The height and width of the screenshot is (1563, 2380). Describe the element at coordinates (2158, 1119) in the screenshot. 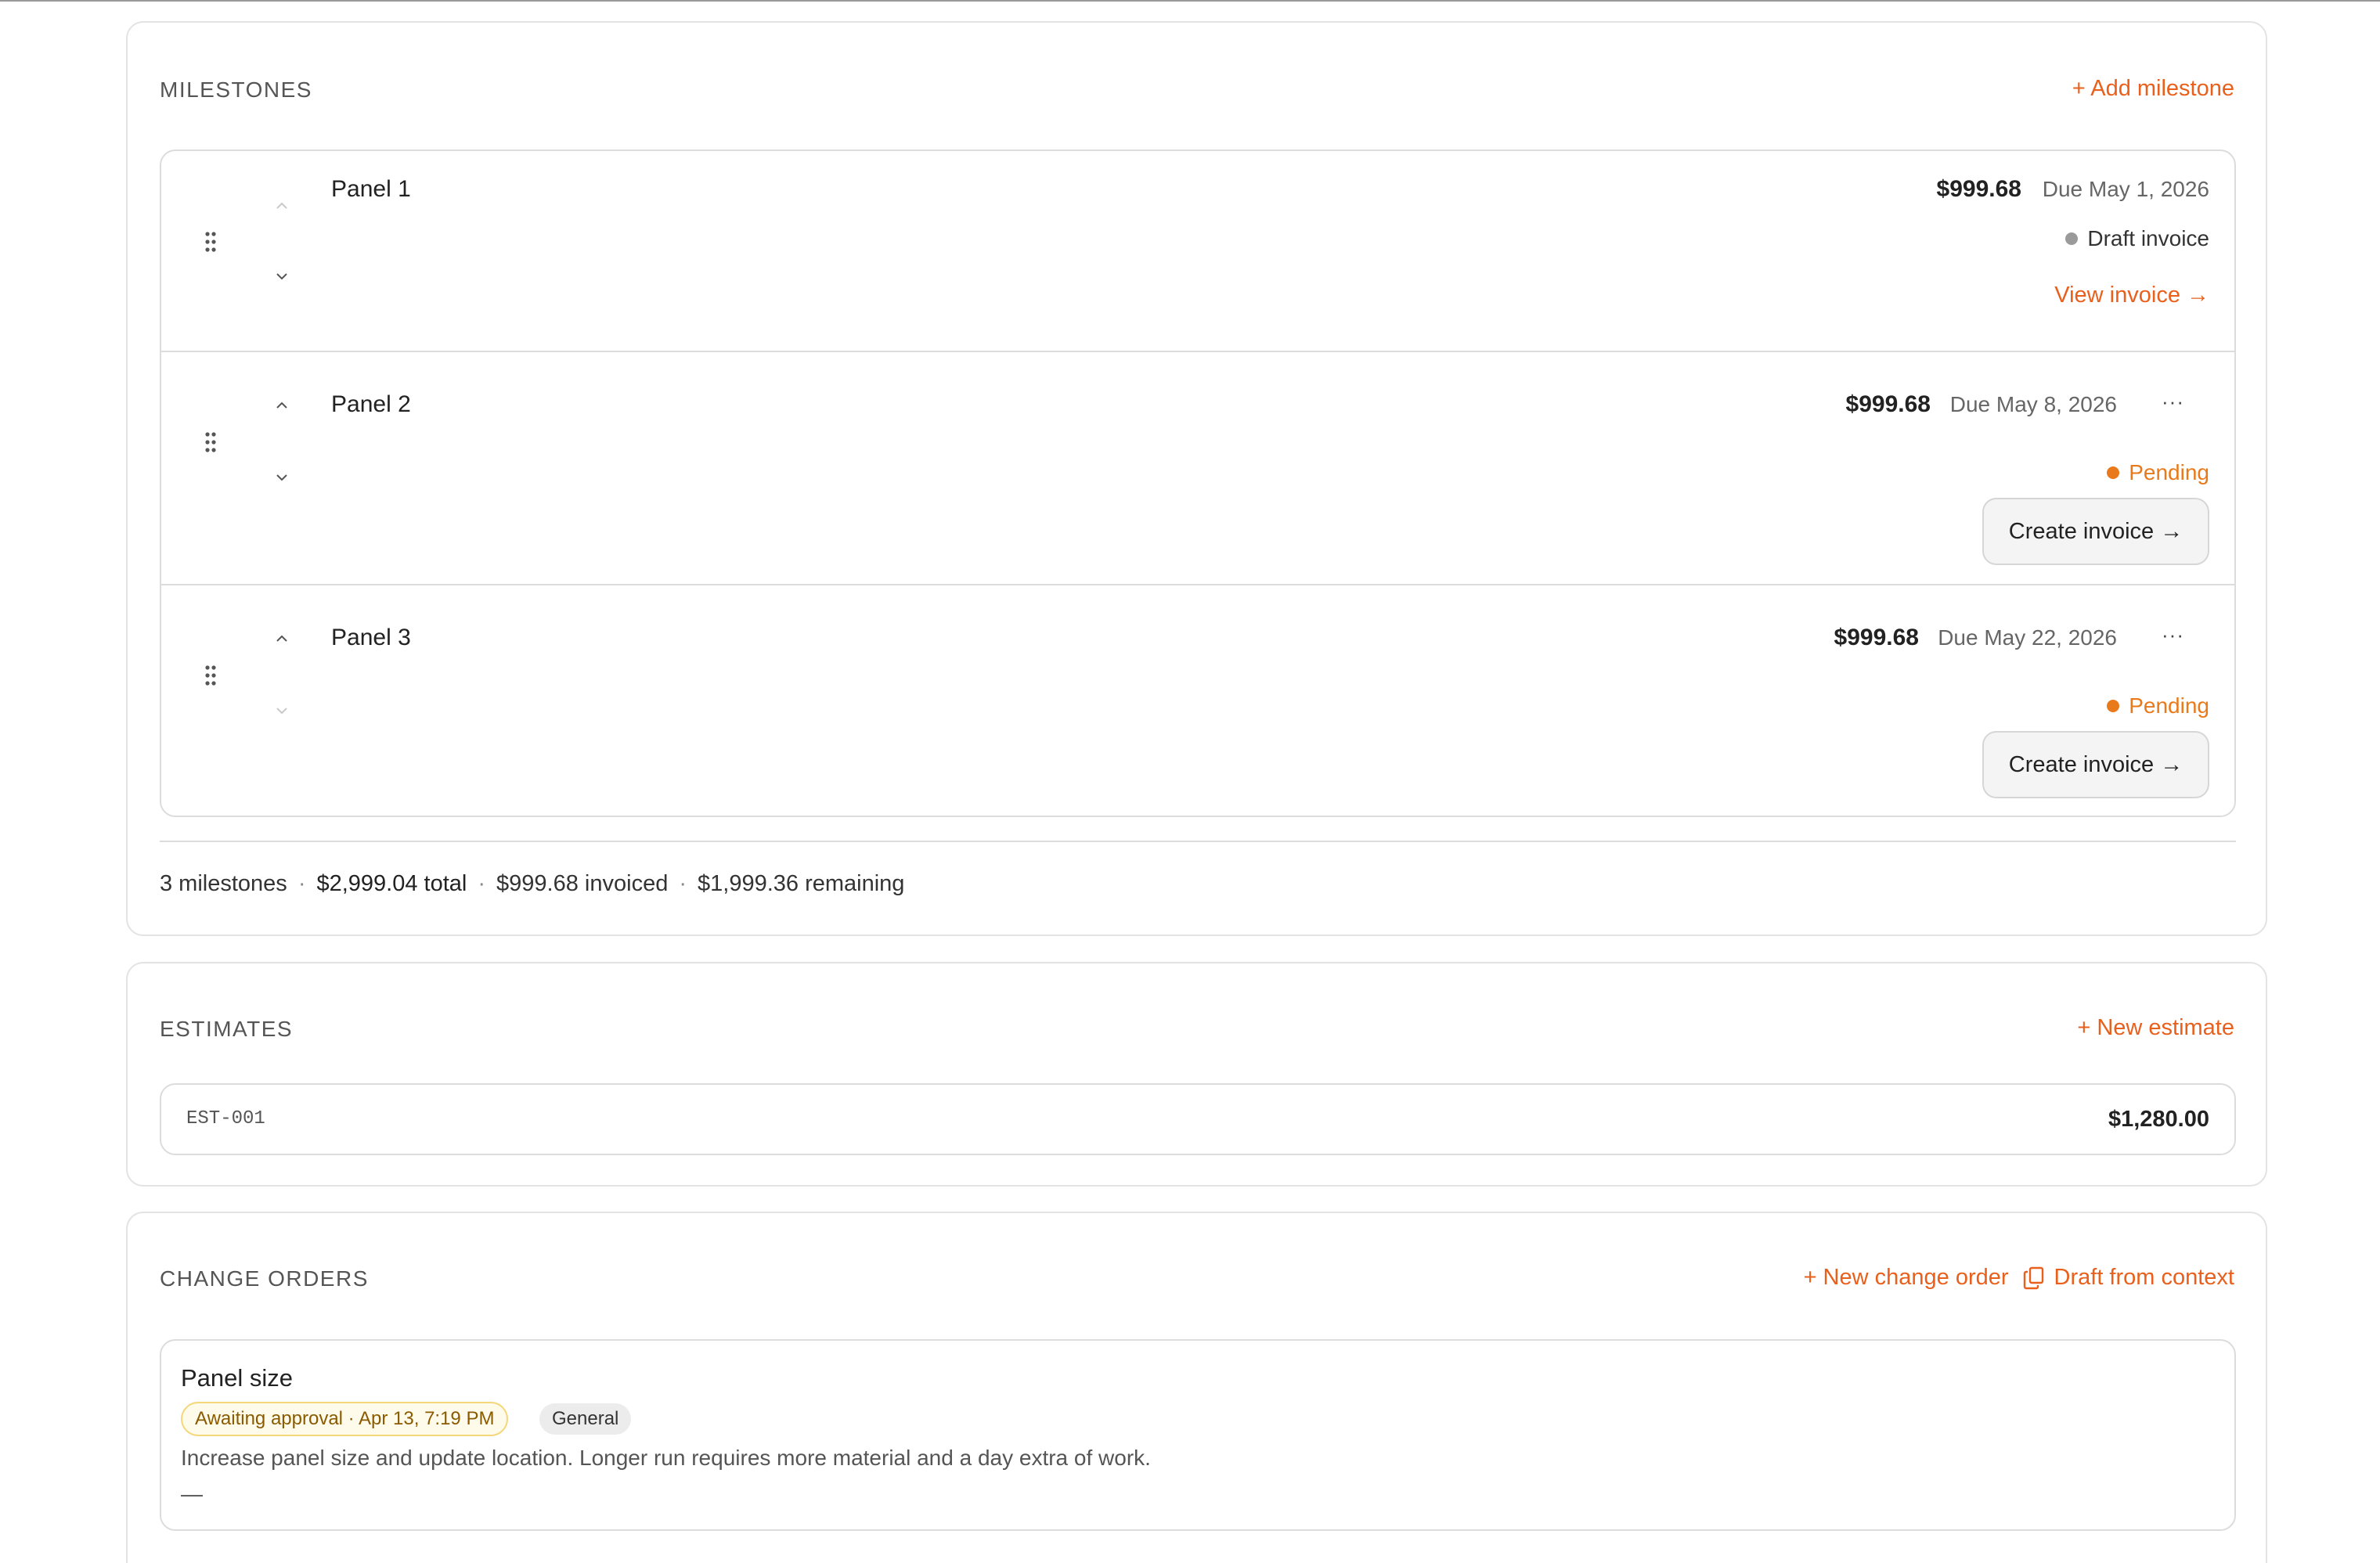

I see `estimate-amount: $1,280.00` at that location.